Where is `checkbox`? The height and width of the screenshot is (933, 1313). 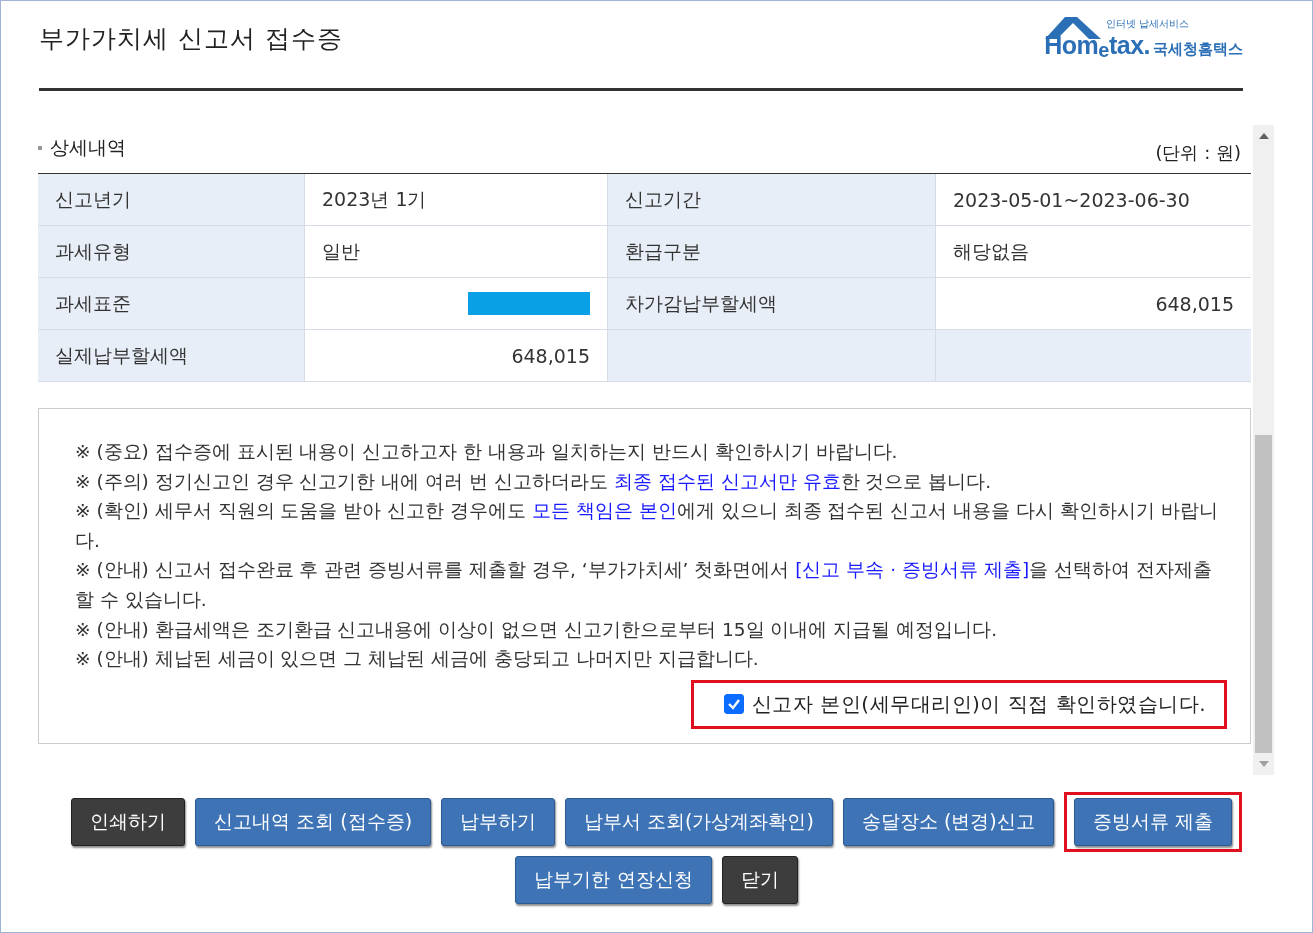
checkbox is located at coordinates (733, 704).